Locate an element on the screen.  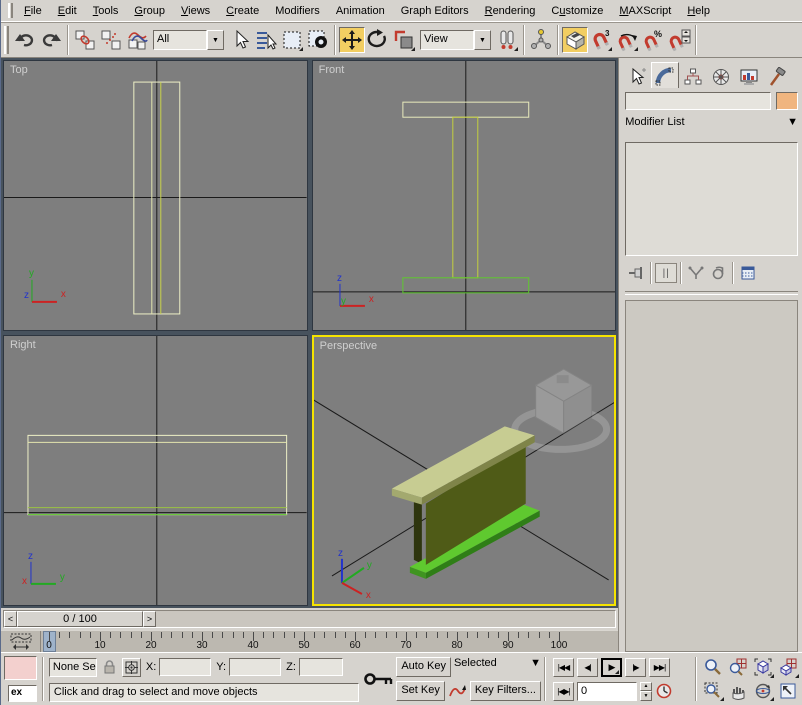
modifier-stack-list is located at coordinates (711, 199).